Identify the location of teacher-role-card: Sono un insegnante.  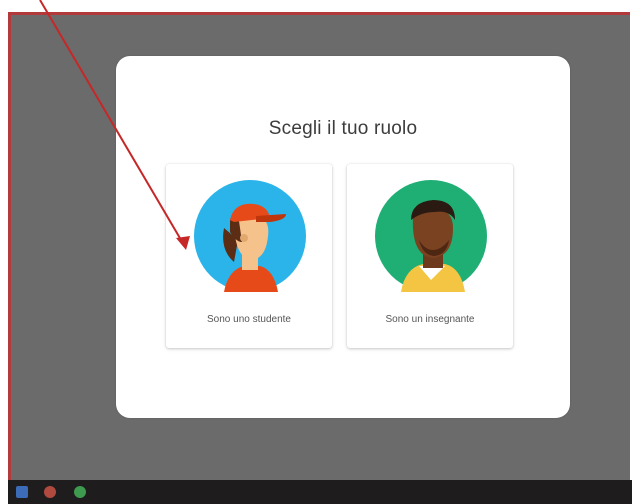
(430, 256).